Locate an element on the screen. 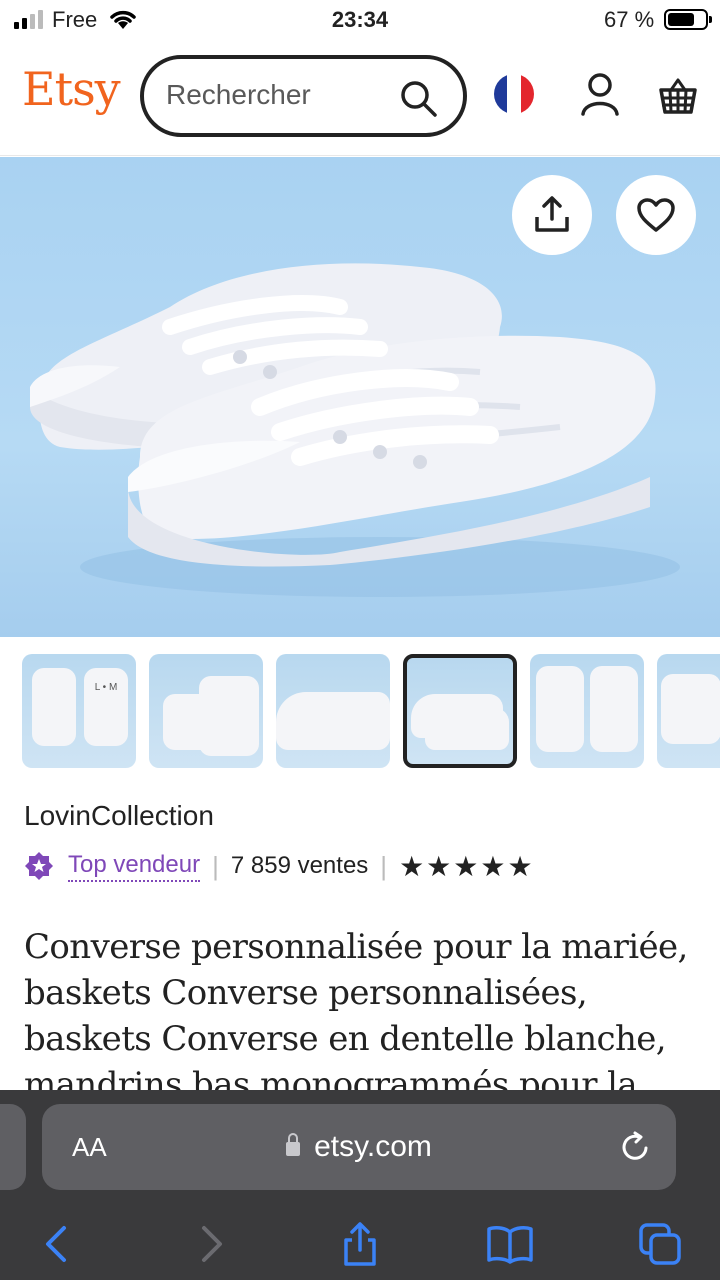  chevron-right-icon is located at coordinates (212, 1244).